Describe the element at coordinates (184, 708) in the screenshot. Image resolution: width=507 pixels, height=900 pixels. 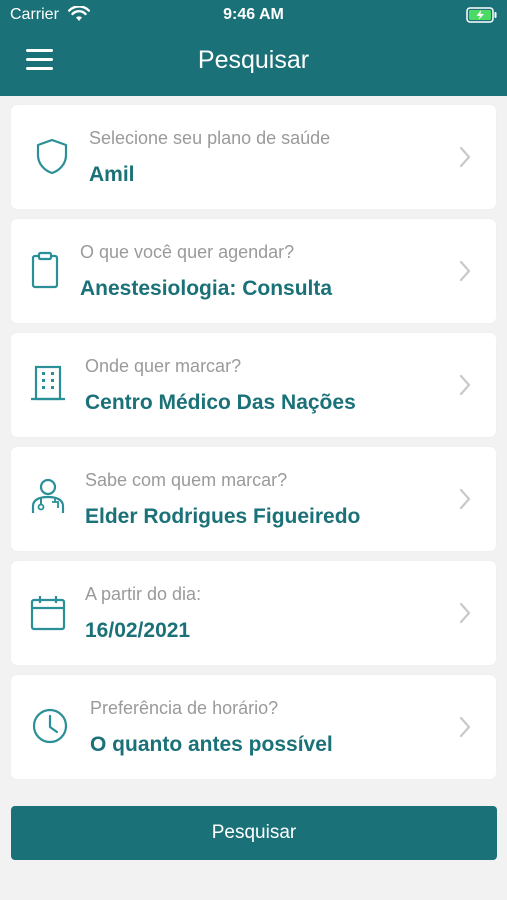
I see `field-label: Preferência de horário?` at that location.